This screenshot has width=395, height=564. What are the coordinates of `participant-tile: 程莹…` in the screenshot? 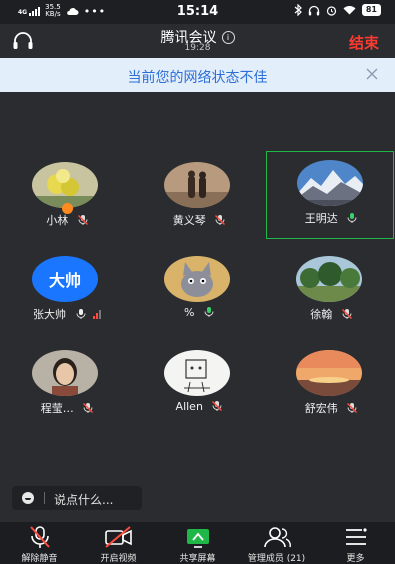 It's located at (67, 386).